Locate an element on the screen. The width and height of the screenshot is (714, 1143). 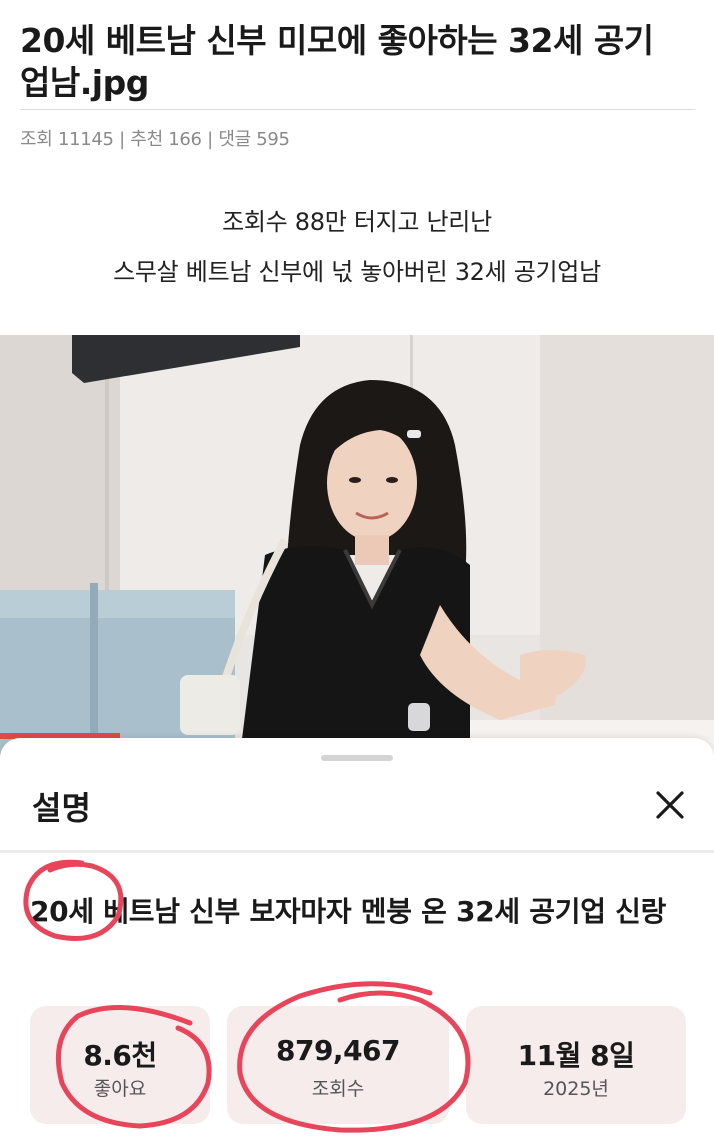
date-value: 11월 8일 is located at coordinates (576, 1055).